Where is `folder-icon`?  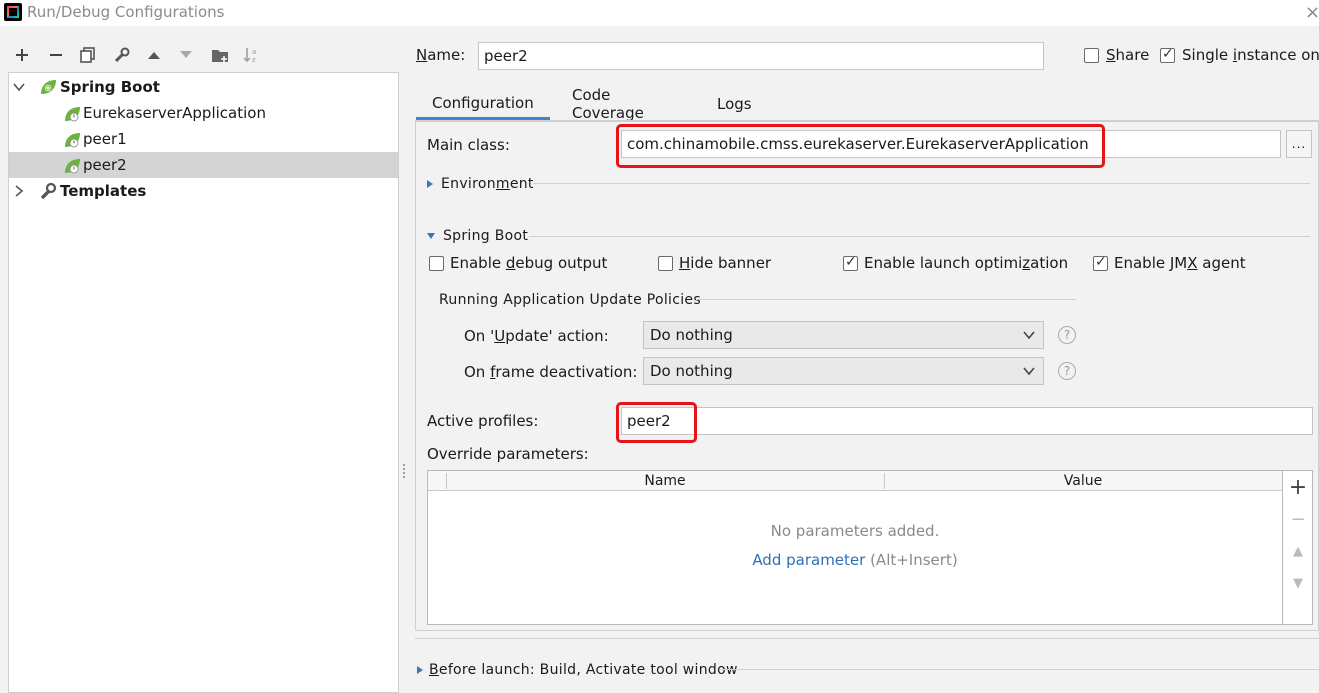 folder-icon is located at coordinates (220, 55).